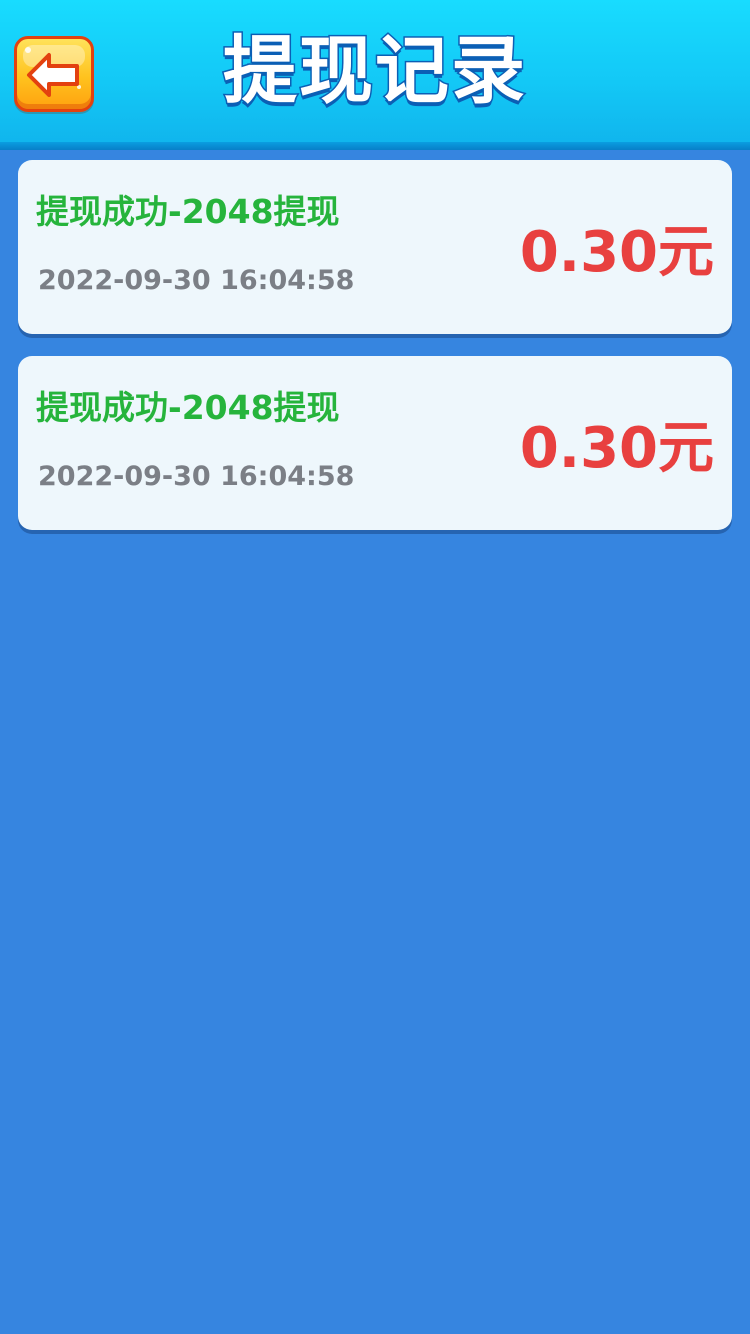  I want to click on page-title: 提现记录, so click(374, 71).